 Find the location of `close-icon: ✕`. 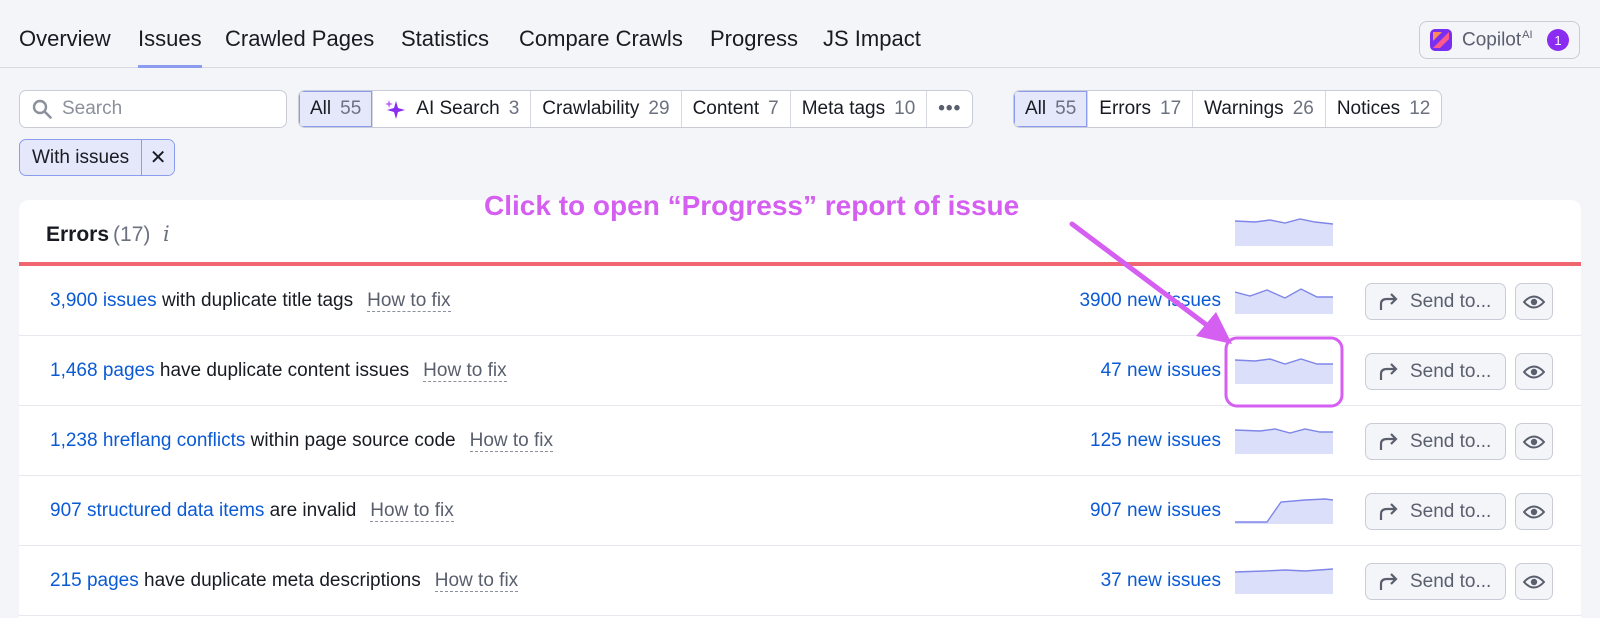

close-icon: ✕ is located at coordinates (158, 157).